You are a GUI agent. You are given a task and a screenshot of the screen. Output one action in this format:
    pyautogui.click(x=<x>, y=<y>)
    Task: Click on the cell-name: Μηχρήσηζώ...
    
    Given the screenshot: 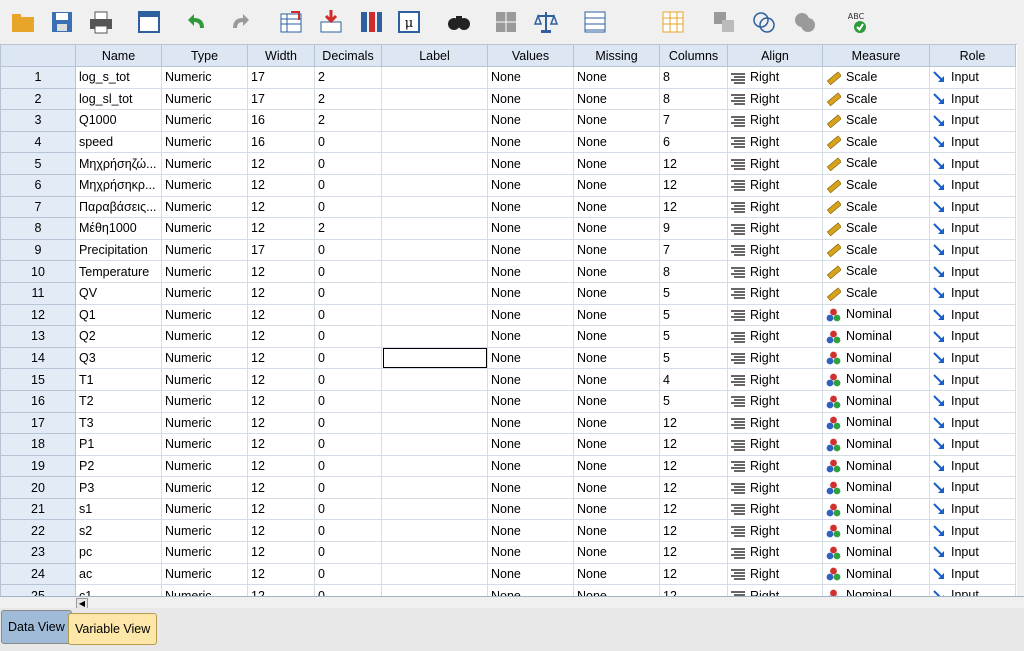 What is the action you would take?
    pyautogui.click(x=118, y=163)
    